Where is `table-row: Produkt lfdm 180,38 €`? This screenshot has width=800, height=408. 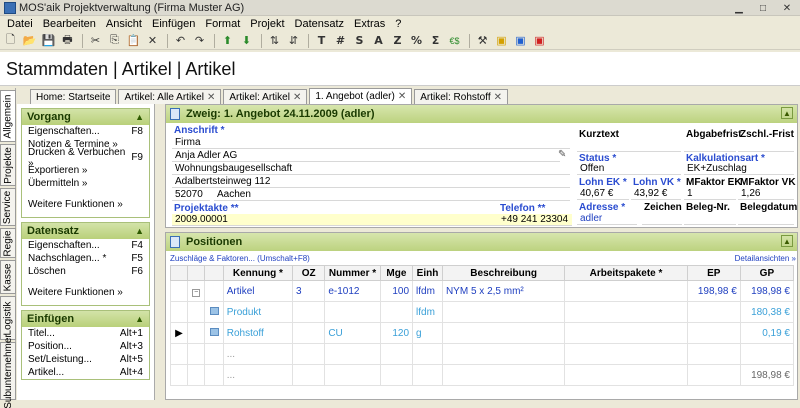
table-row: Produkt lfdm 180,38 € is located at coordinates (482, 312).